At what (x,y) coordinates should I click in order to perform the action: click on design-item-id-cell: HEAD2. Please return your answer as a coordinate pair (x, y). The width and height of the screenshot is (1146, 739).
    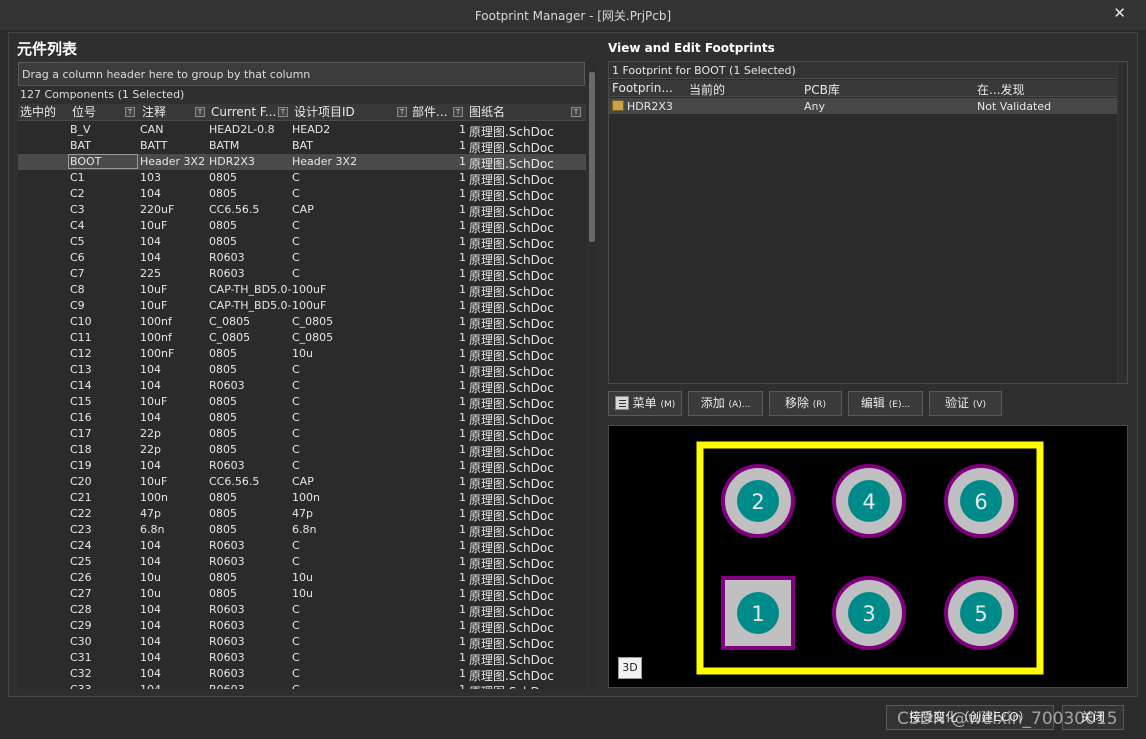
    Looking at the image, I should click on (311, 129).